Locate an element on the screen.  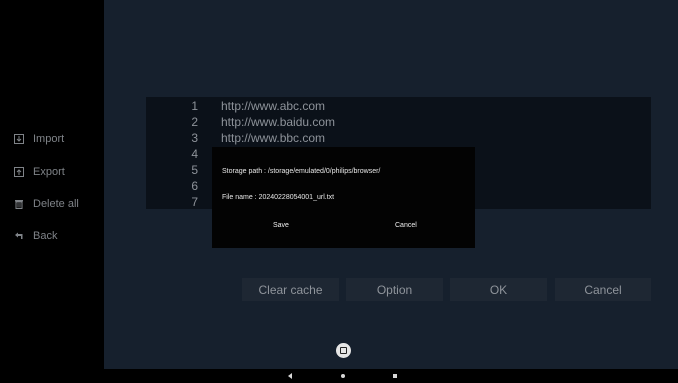
nav-recents-icon is located at coordinates (395, 376).